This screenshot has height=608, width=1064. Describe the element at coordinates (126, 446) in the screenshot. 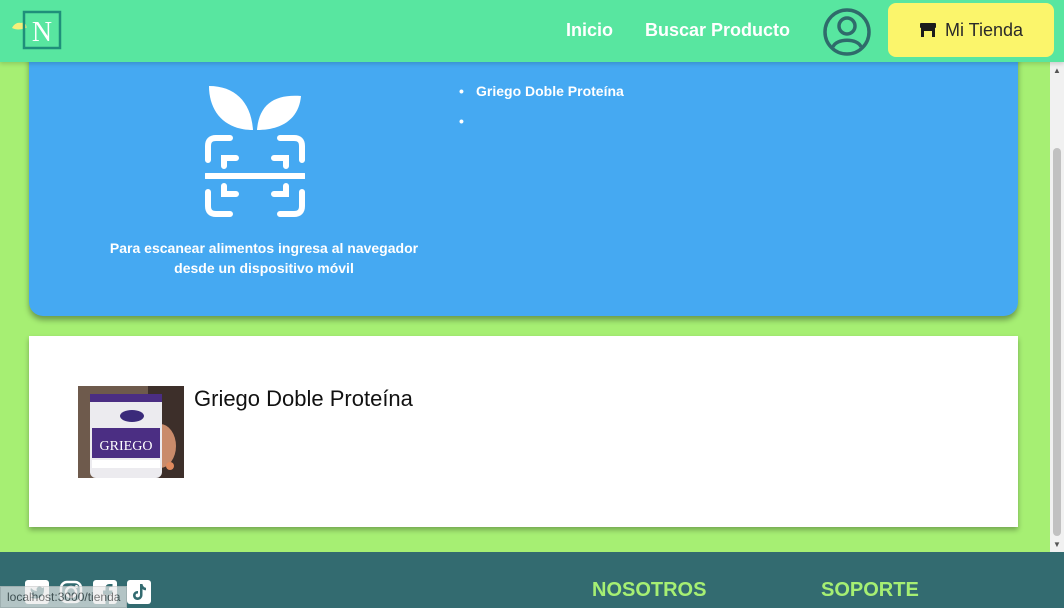

I see `product-image-brand: GRIEGO` at that location.